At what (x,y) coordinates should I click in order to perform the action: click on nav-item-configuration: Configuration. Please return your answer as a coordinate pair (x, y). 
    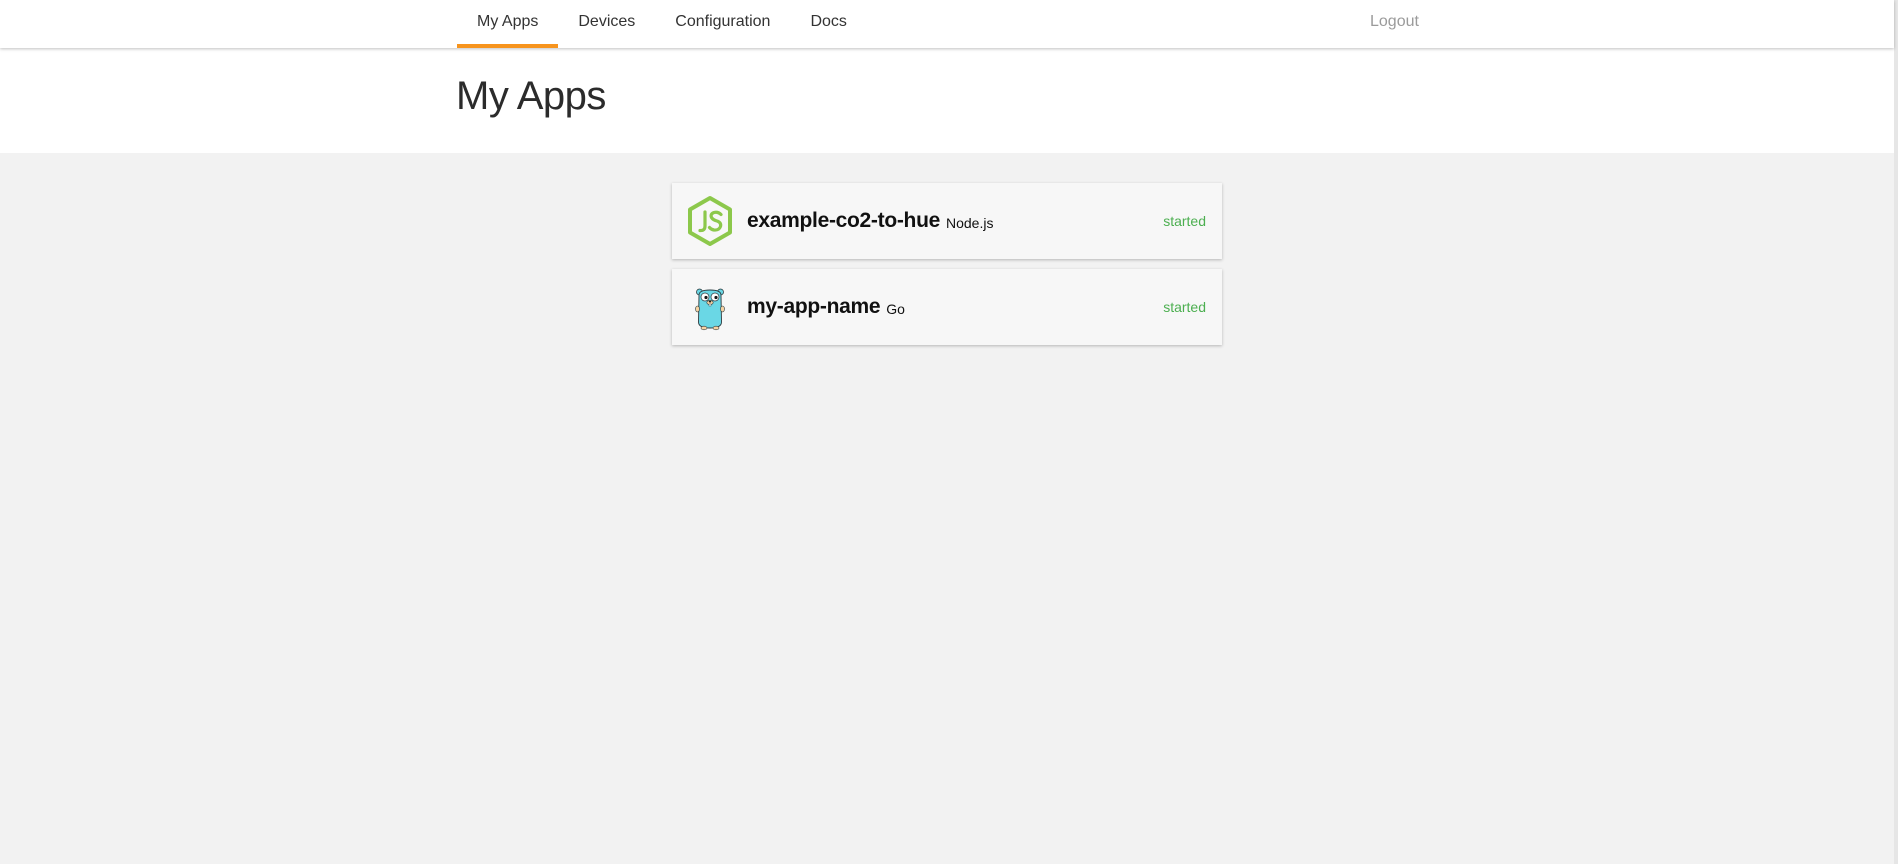
    Looking at the image, I should click on (722, 24).